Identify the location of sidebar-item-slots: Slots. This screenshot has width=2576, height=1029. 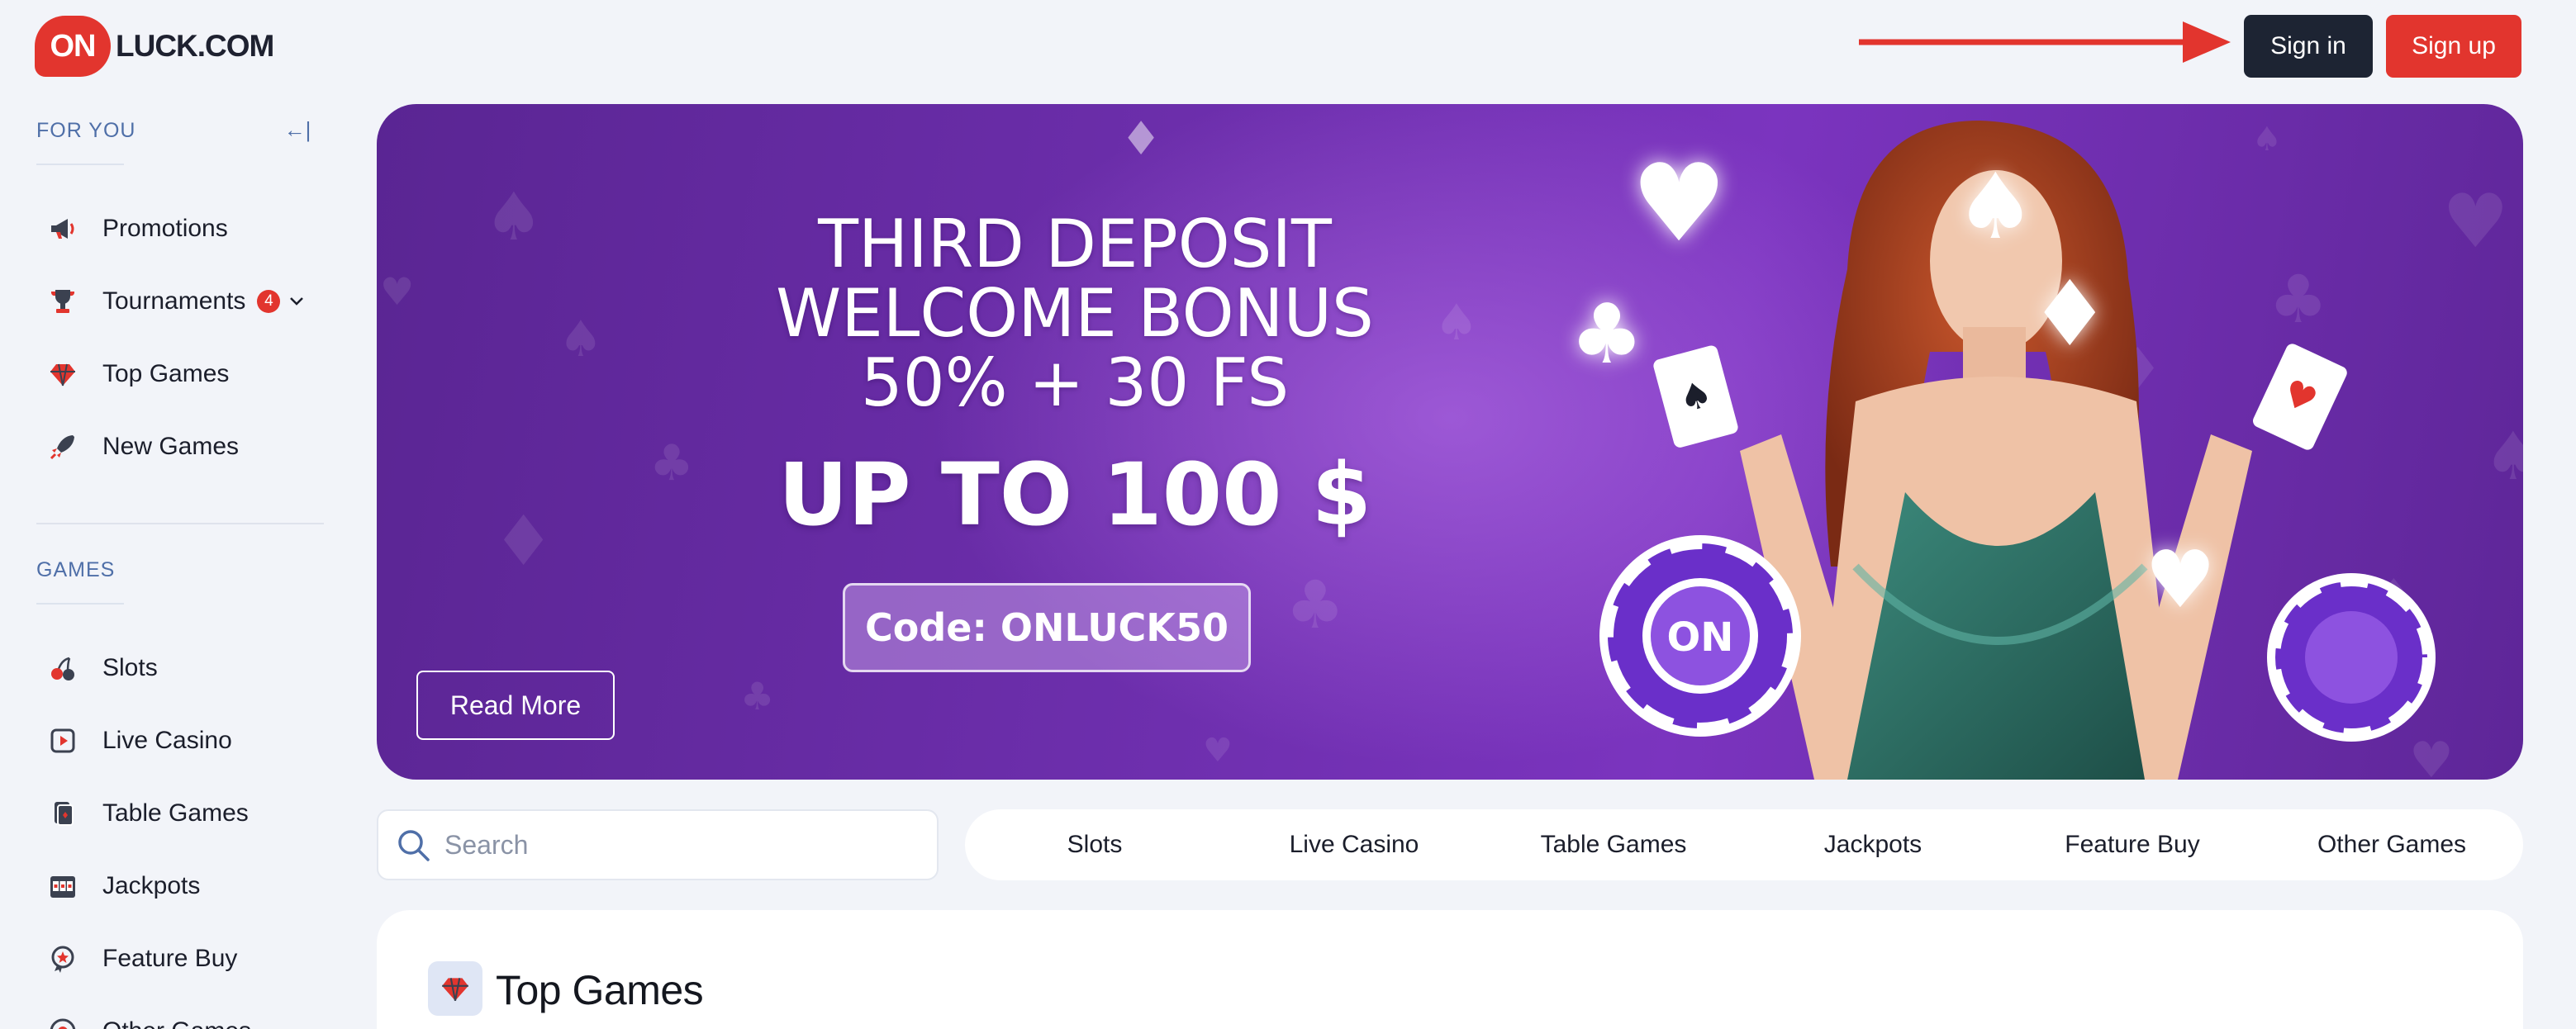
(181, 668).